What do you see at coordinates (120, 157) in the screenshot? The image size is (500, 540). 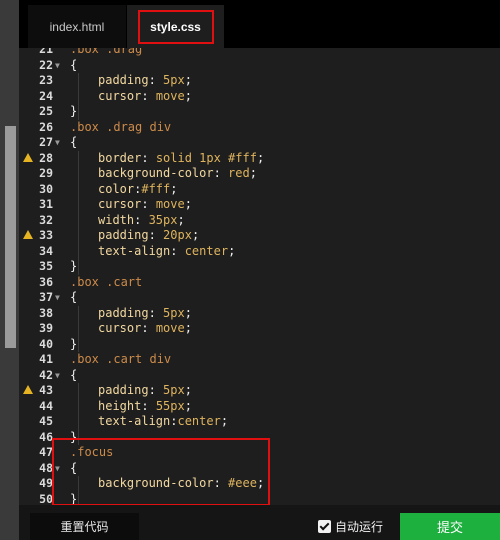 I see `css-property: border` at bounding box center [120, 157].